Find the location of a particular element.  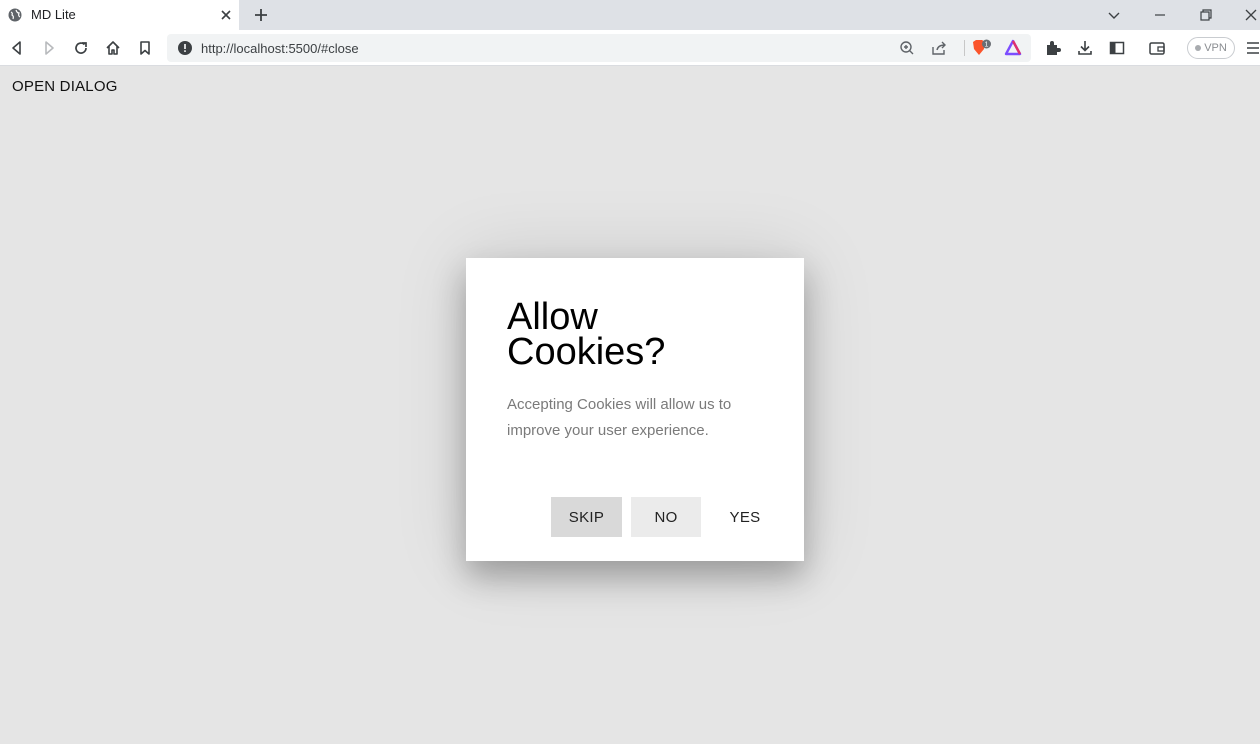

tab-title: MD Lite is located at coordinates (53, 14).